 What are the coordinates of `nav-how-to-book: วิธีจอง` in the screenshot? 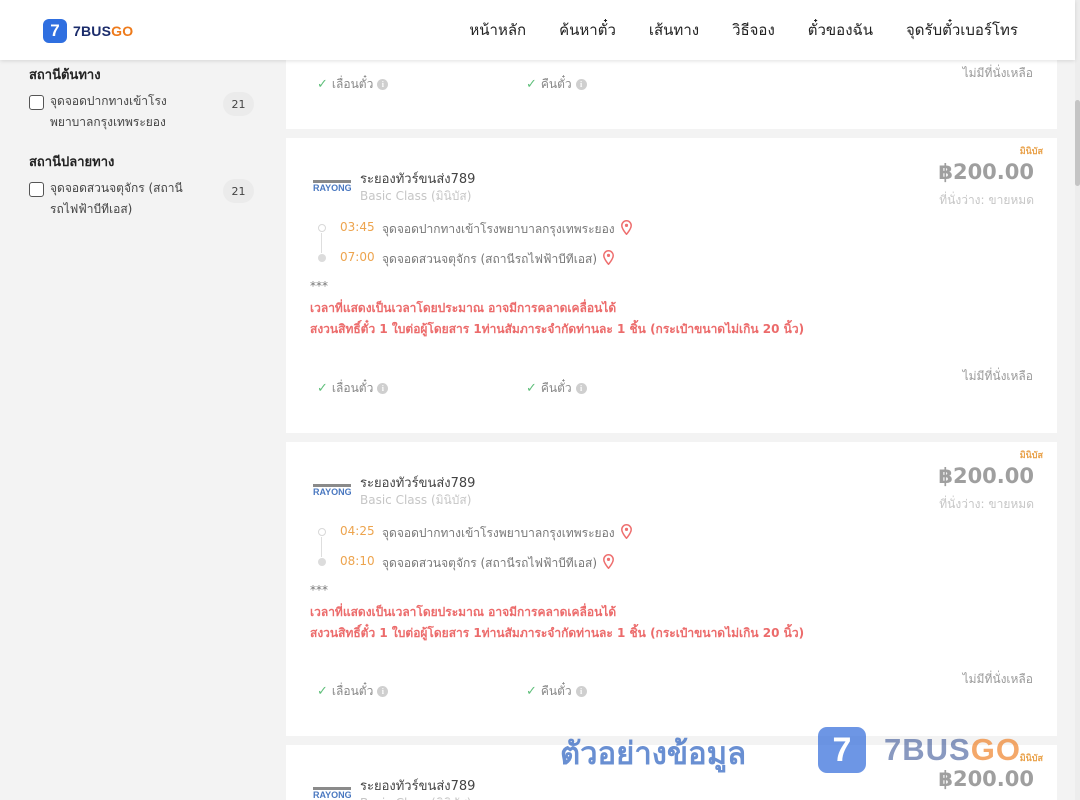 It's located at (753, 30).